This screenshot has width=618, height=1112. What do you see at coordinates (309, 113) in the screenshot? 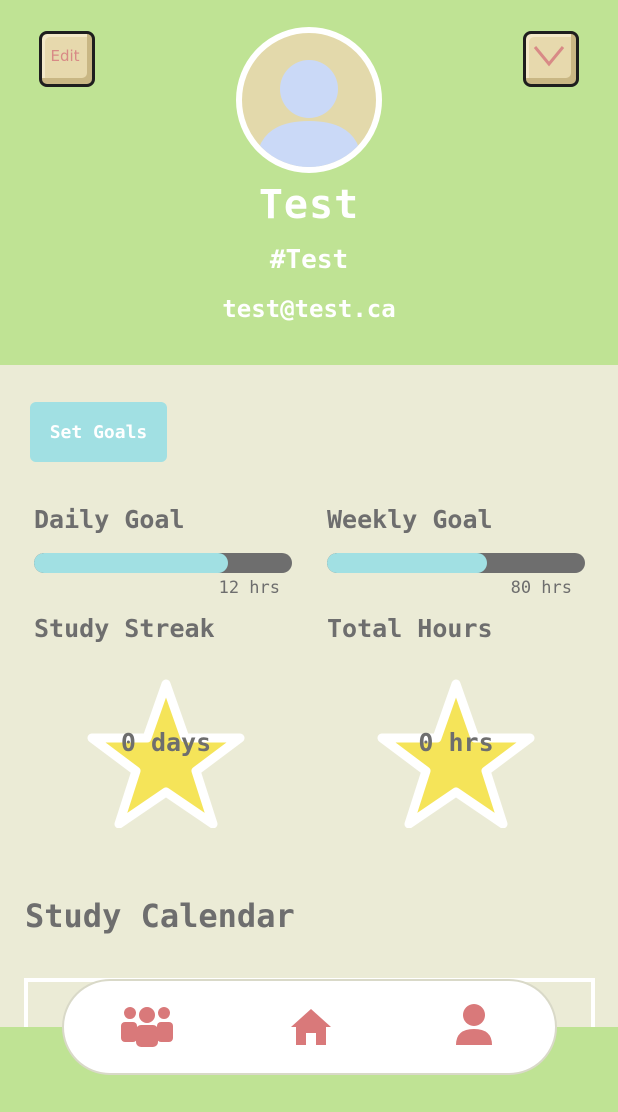
I see `user-silhouette-icon` at bounding box center [309, 113].